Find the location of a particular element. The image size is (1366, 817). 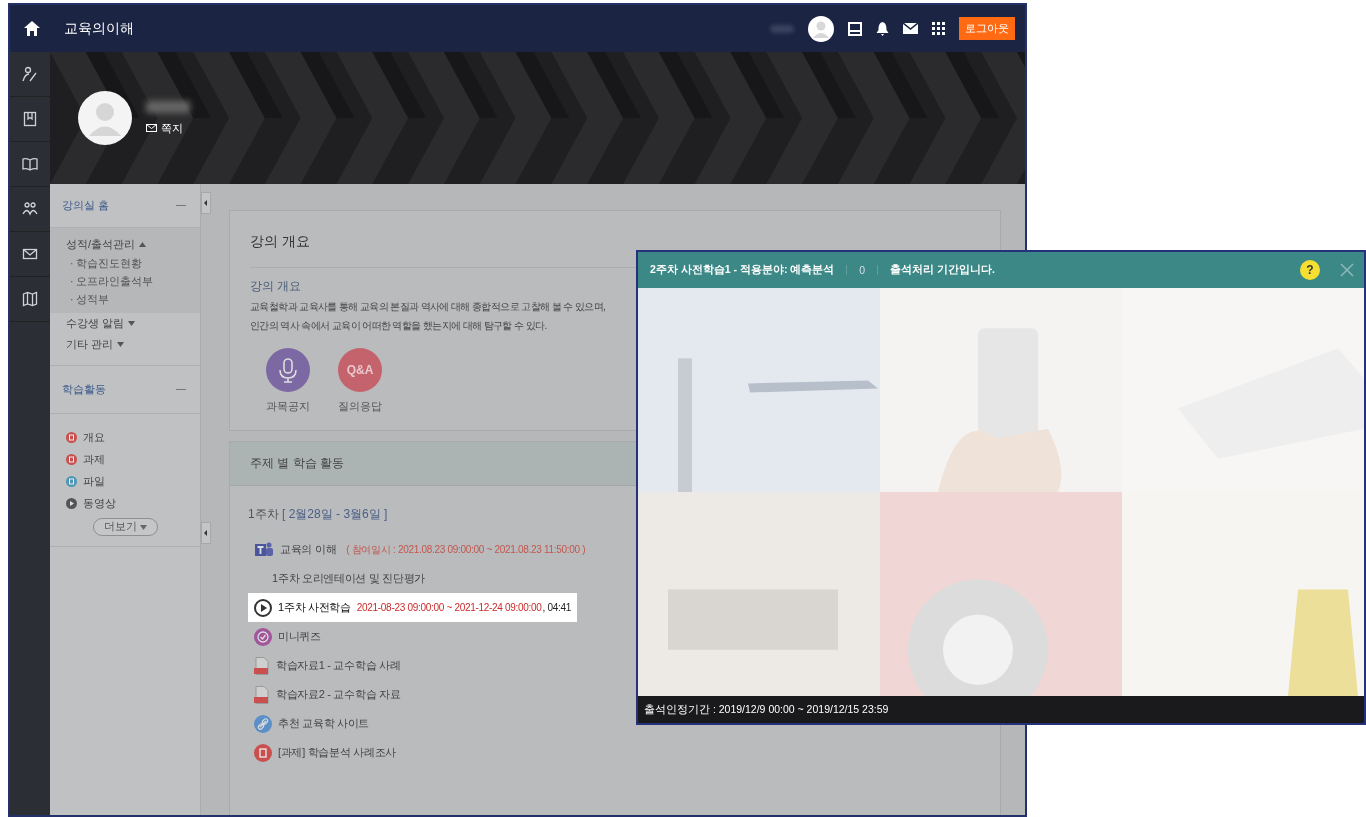

notebook-icon is located at coordinates (30, 119).